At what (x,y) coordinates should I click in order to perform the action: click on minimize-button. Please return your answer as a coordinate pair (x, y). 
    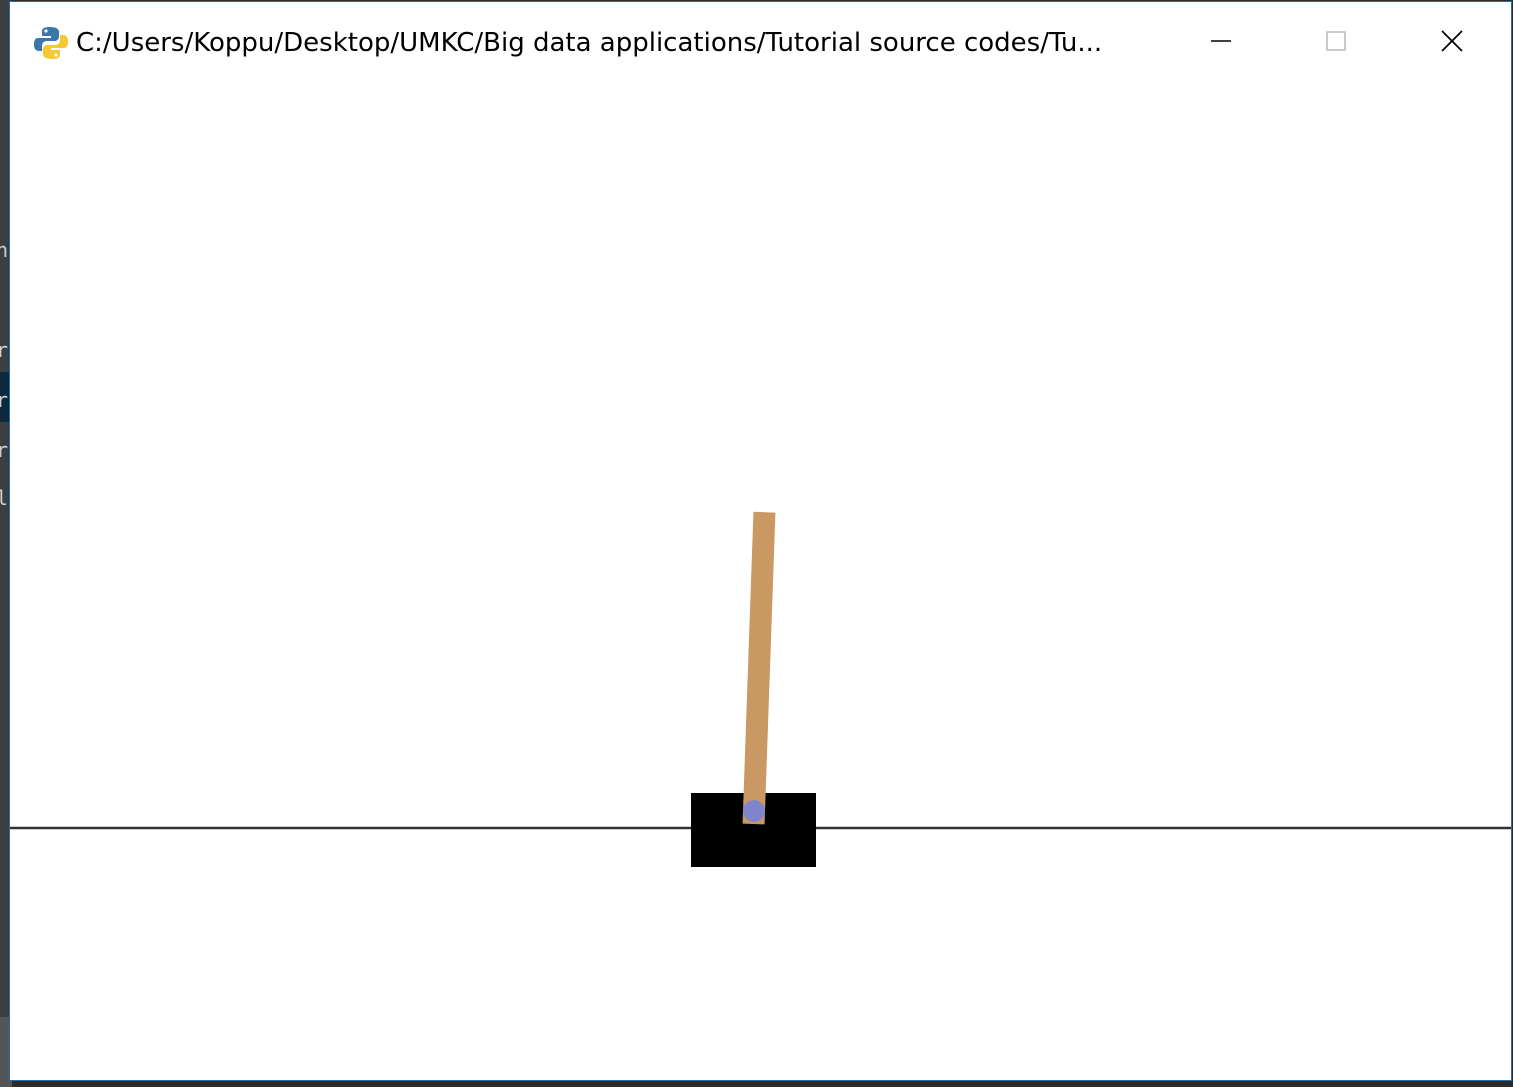
    Looking at the image, I should click on (1221, 41).